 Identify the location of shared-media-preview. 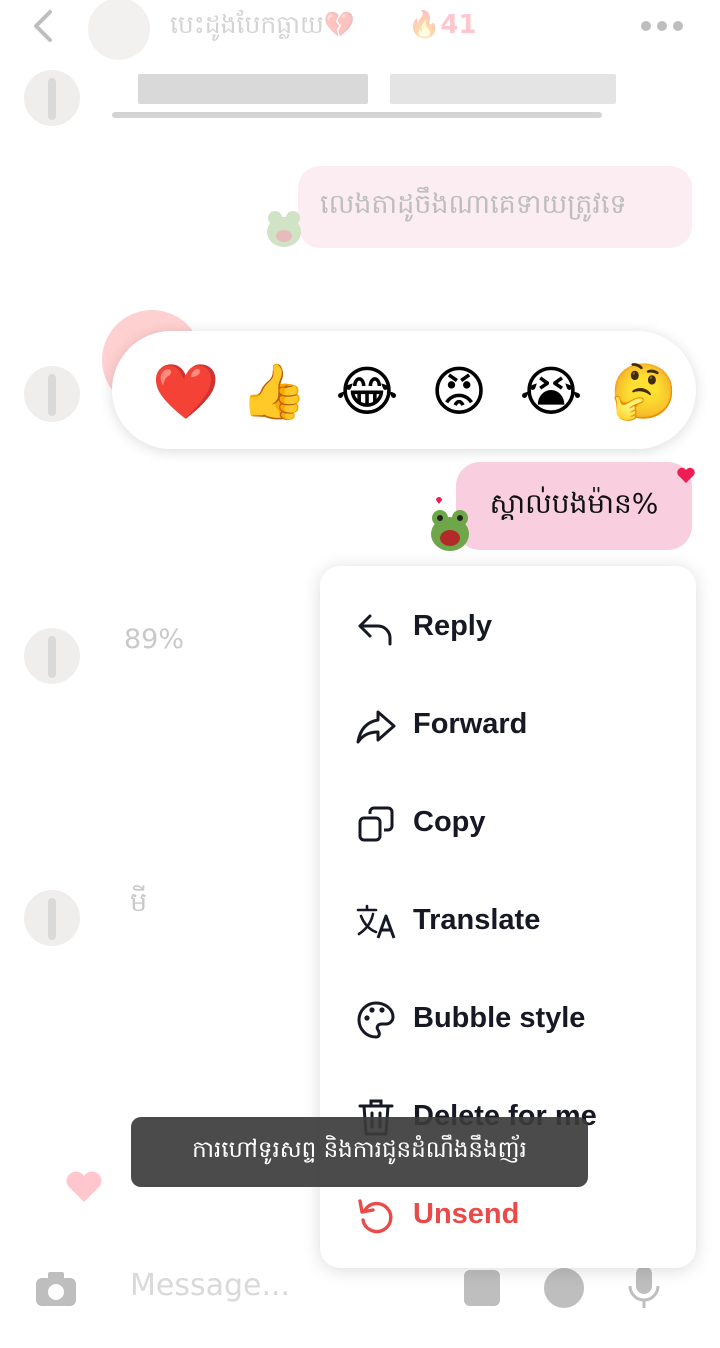
(364, 99).